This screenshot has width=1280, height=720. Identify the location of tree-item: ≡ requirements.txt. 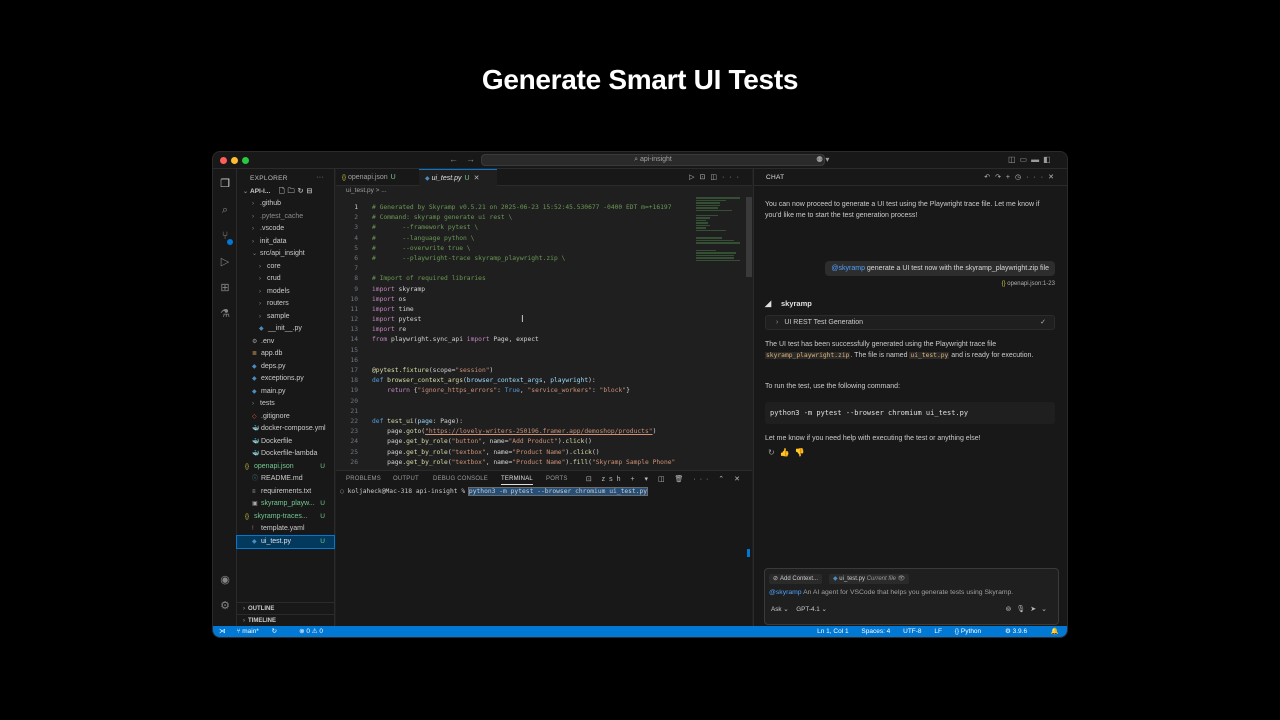
(285, 492).